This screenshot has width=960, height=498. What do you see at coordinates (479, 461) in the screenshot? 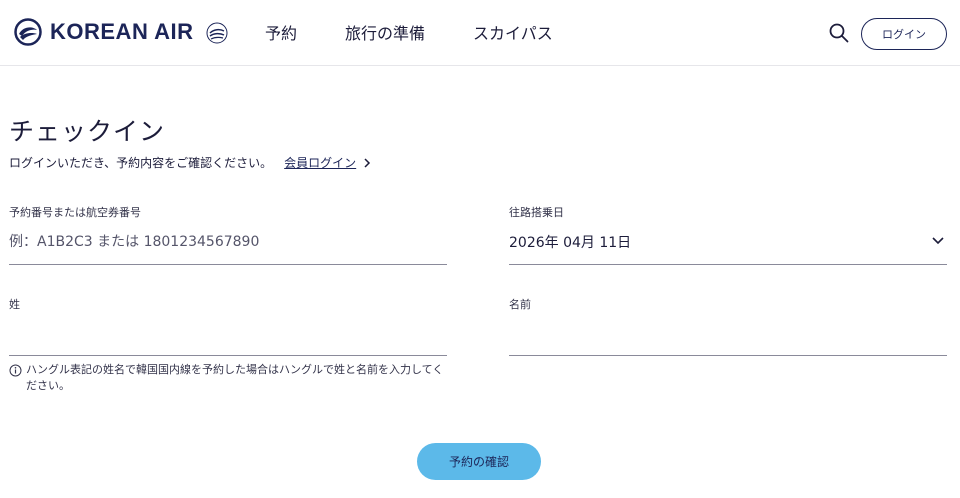
I see `confirm-reservation-button: 予約の確認` at bounding box center [479, 461].